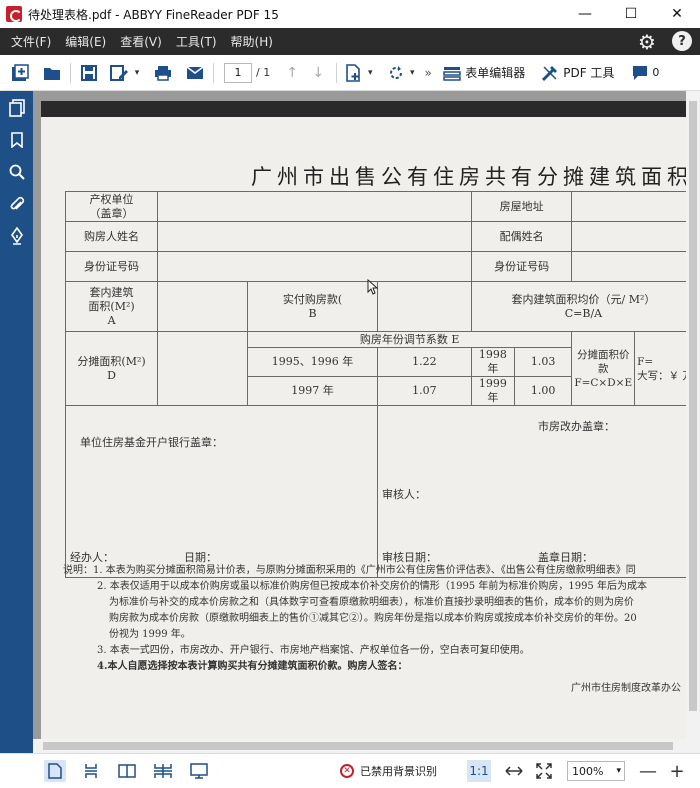 The width and height of the screenshot is (700, 788). Describe the element at coordinates (312, 306) in the screenshot. I see `paid-amount-label: 实付购房款(B` at that location.